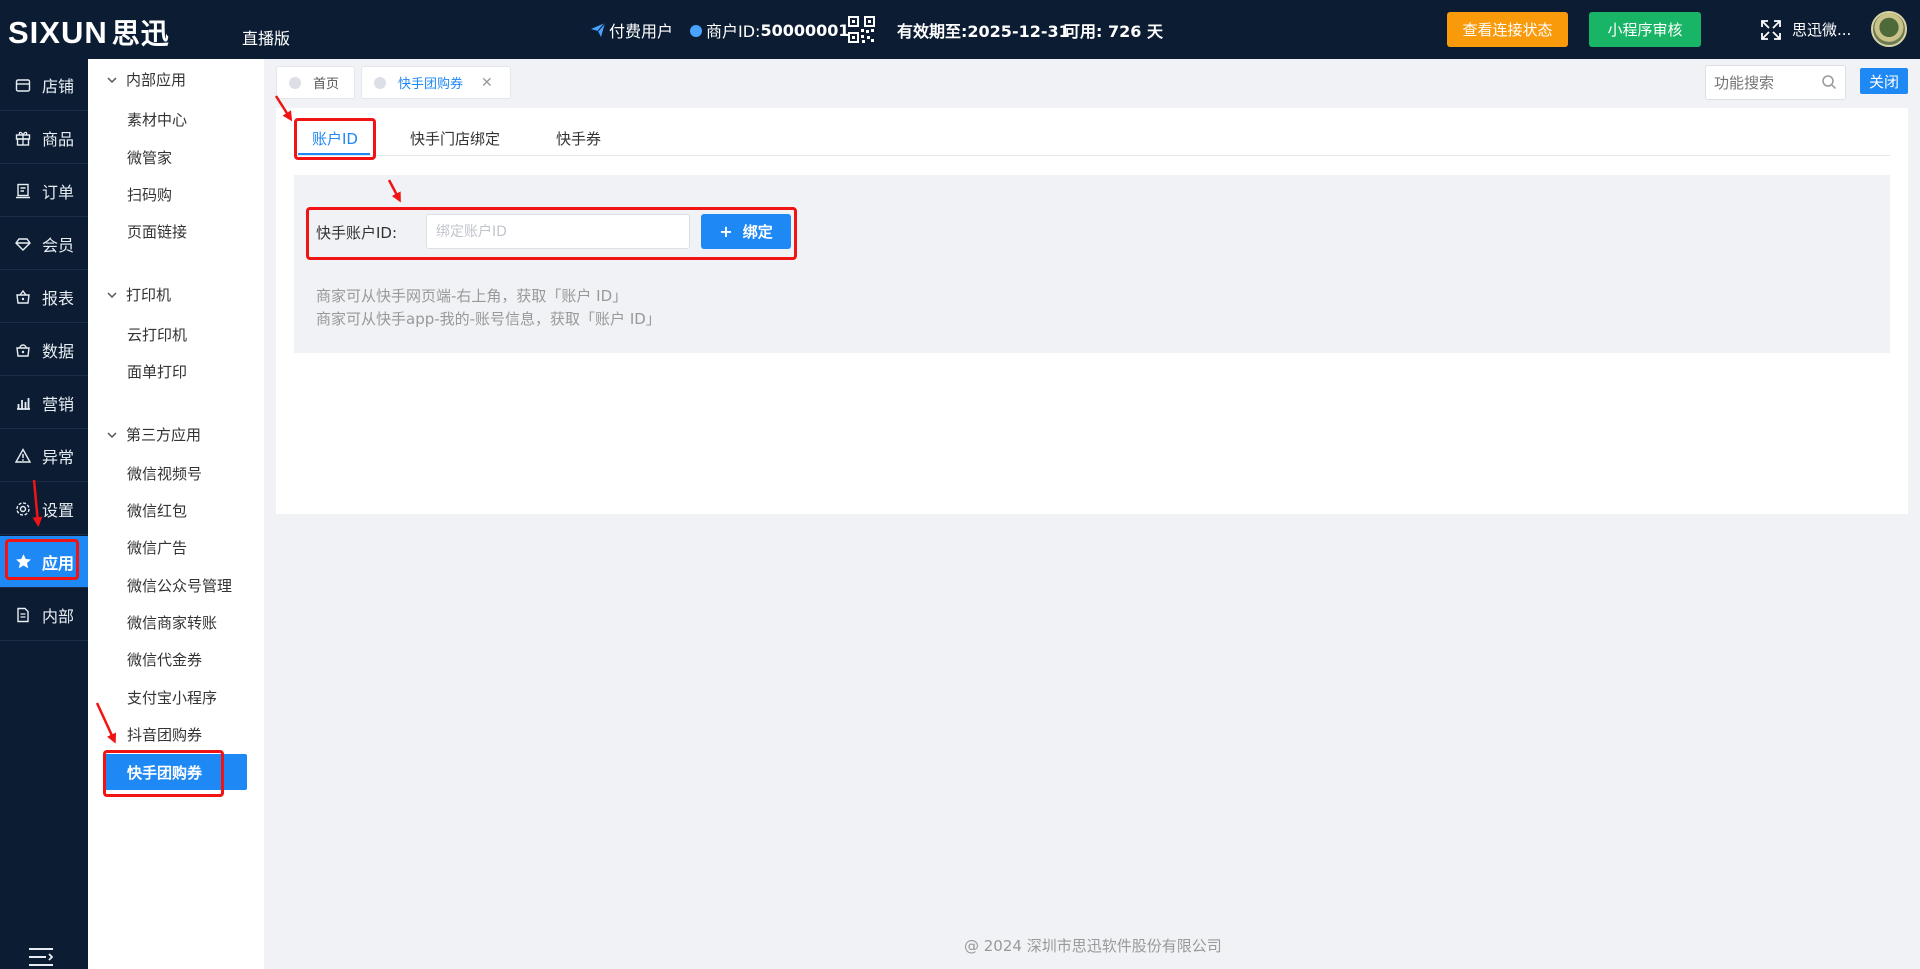 Image resolution: width=1920 pixels, height=969 pixels. I want to click on available-days: 可用: 726 天, so click(1113, 30).